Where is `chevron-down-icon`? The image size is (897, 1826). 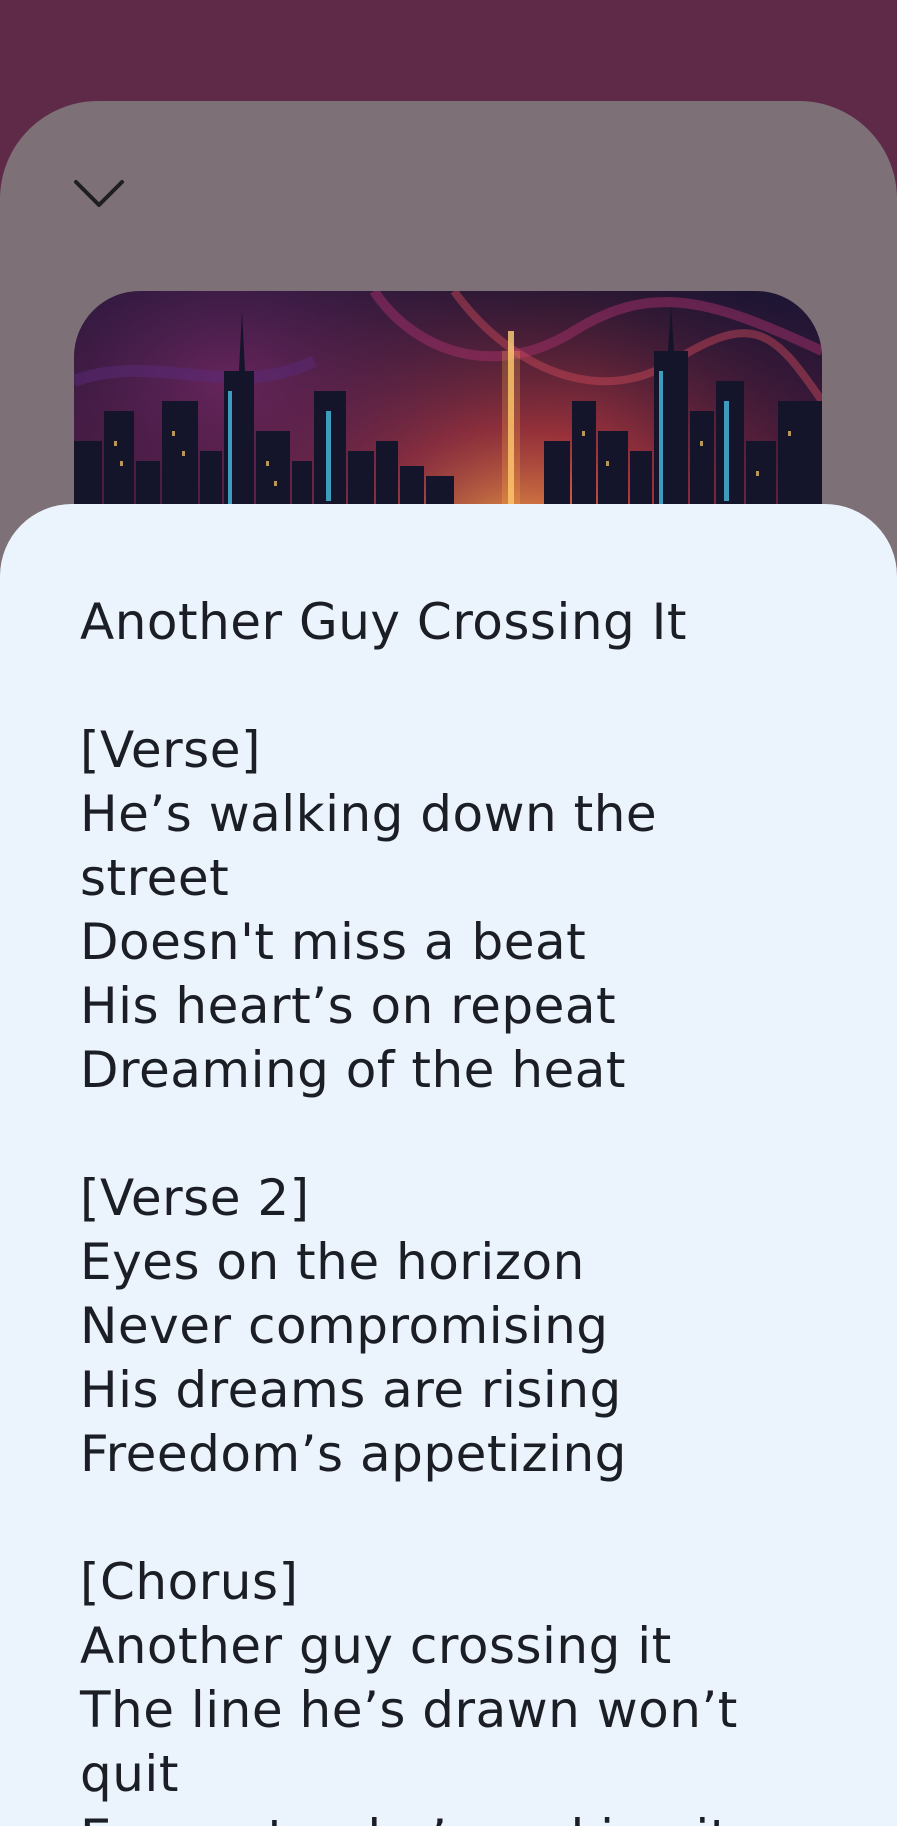
chevron-down-icon is located at coordinates (99, 193).